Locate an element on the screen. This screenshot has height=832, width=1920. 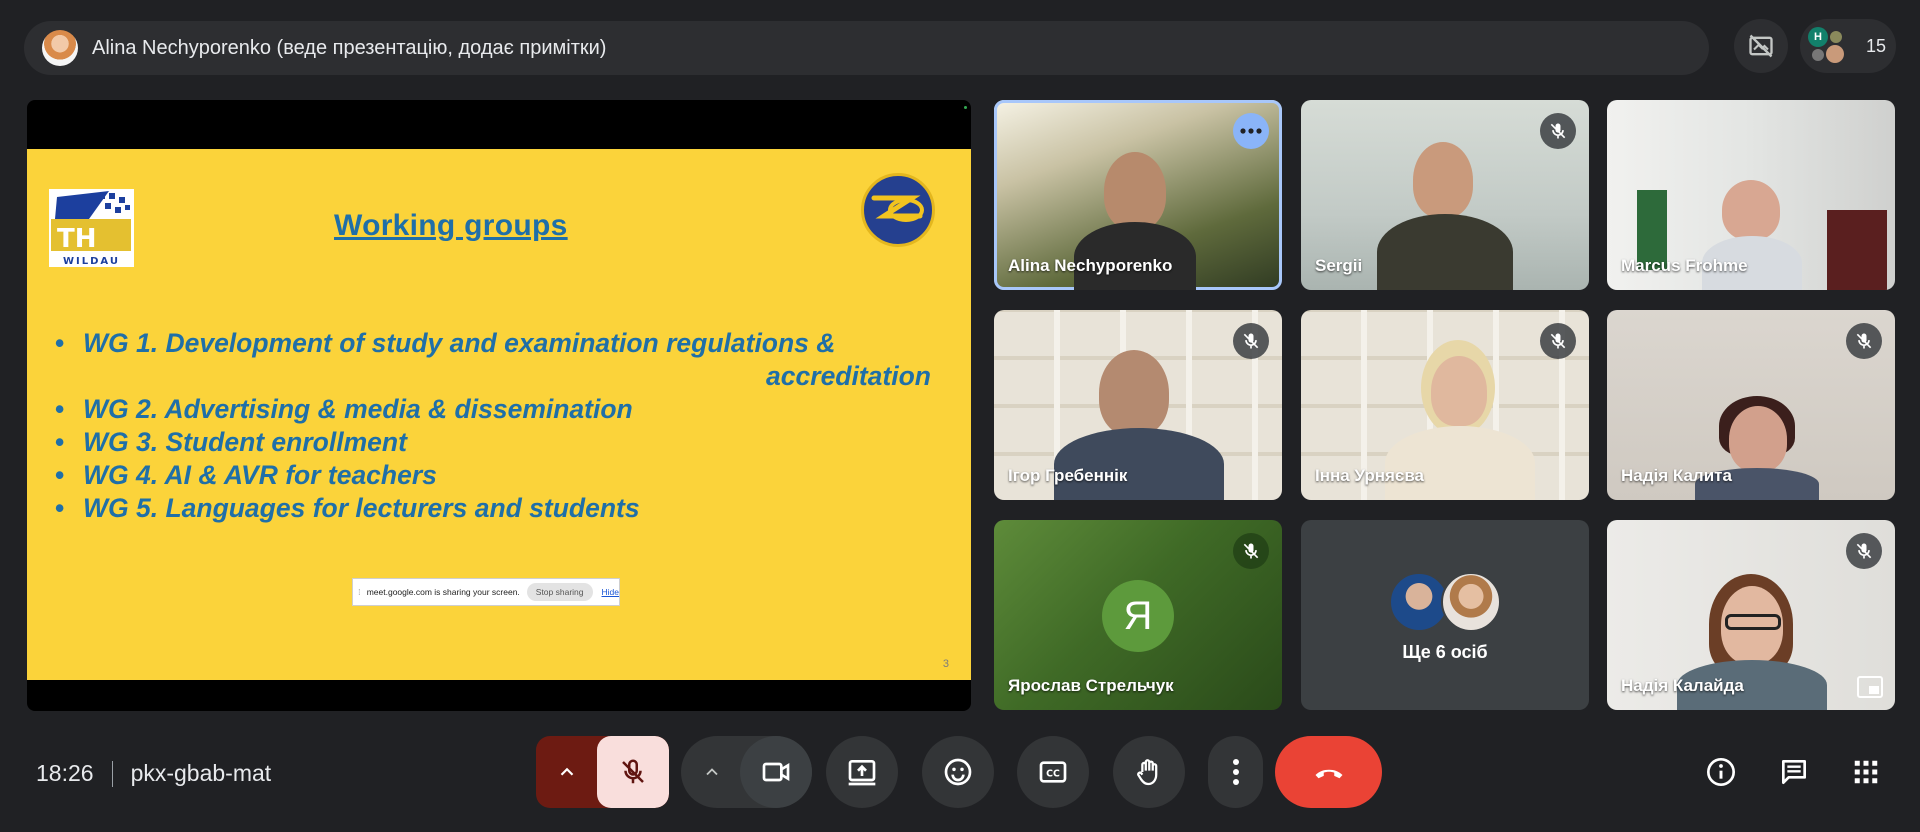
drag-handle-icon: ⁞ is located at coordinates (359, 592).